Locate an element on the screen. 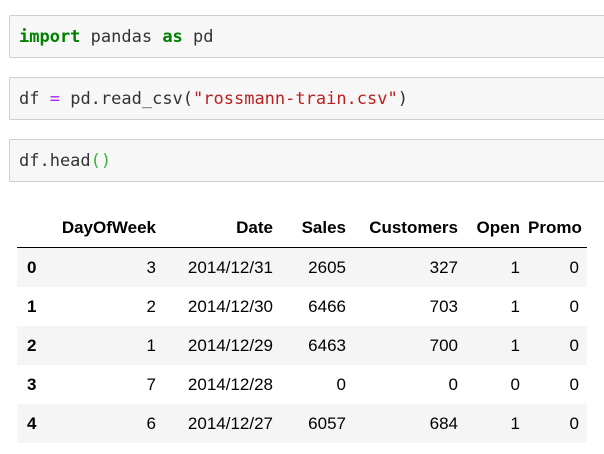  row-index: 4 is located at coordinates (32, 423).